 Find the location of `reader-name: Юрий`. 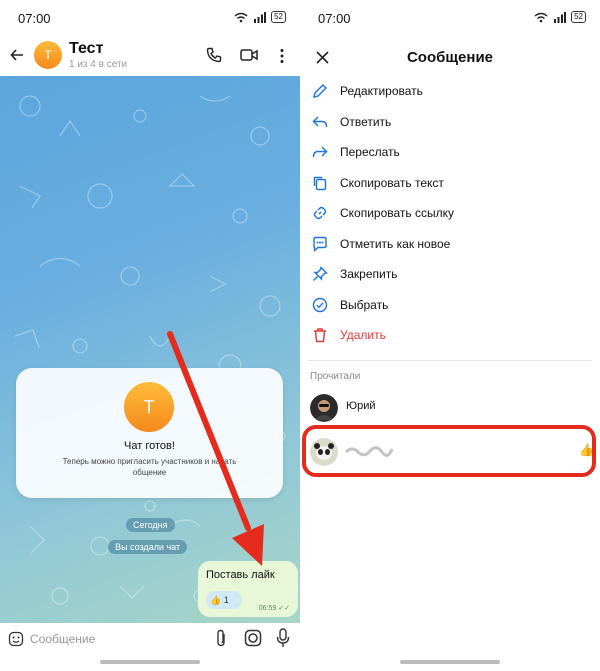

reader-name: Юрий is located at coordinates (361, 406).